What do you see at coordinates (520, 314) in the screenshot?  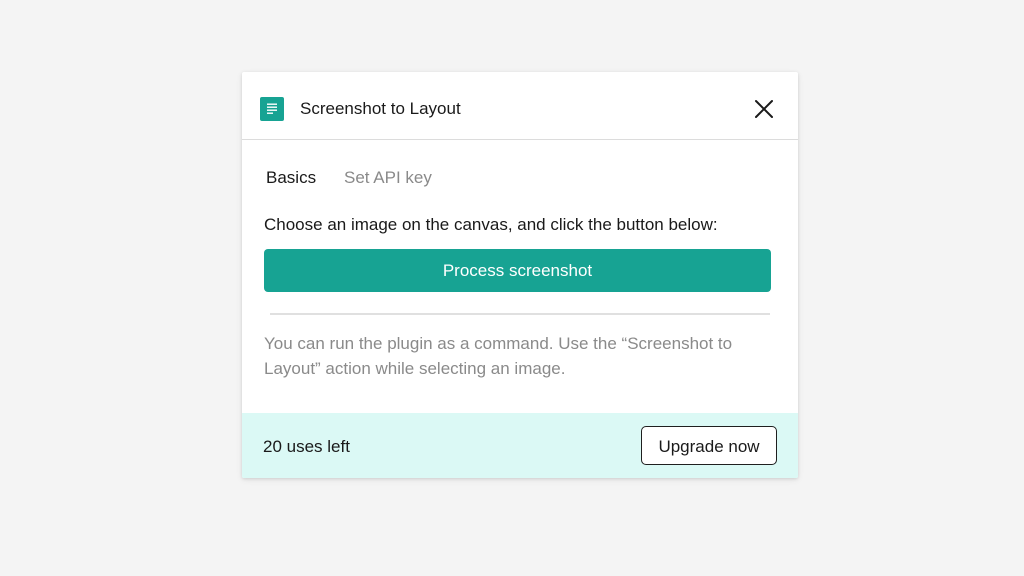 I see `divider` at bounding box center [520, 314].